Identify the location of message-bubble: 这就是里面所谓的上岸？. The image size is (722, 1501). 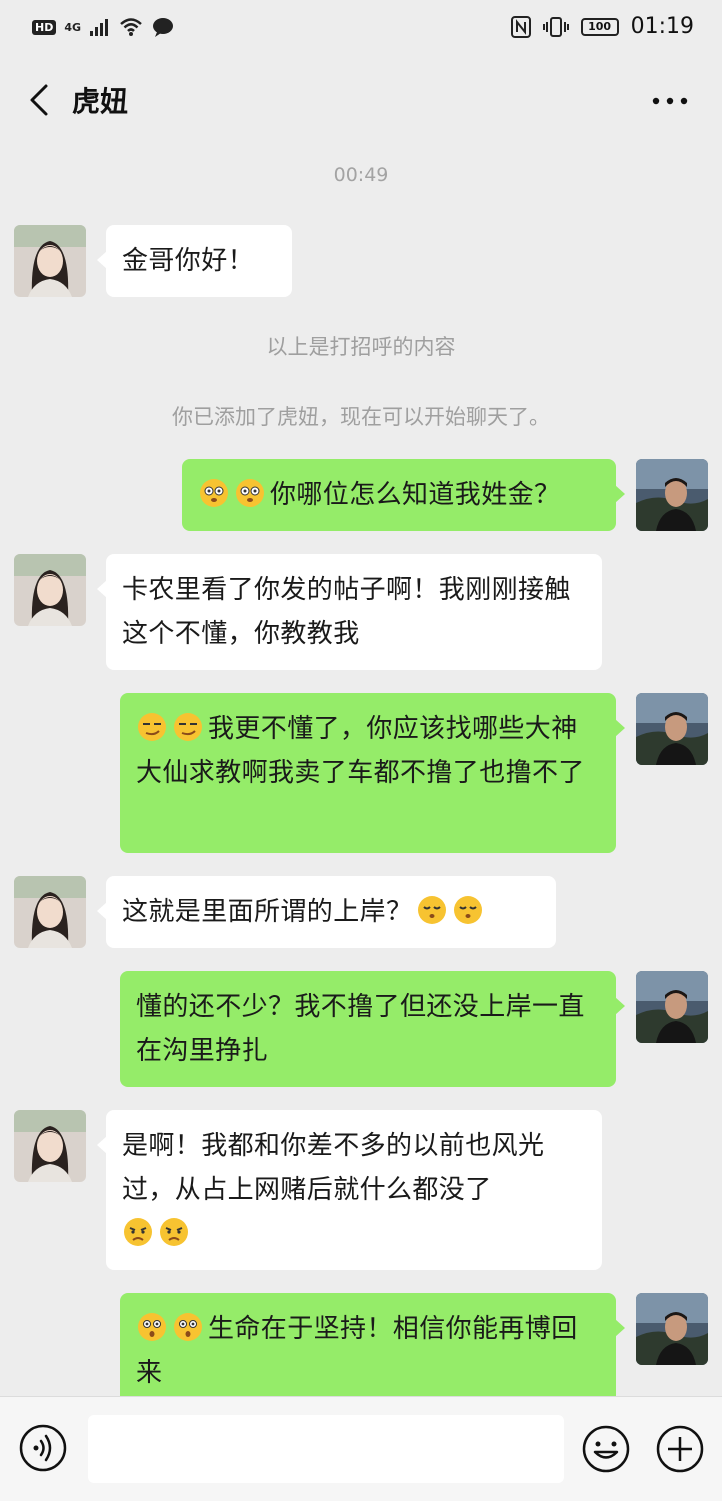
(326, 912).